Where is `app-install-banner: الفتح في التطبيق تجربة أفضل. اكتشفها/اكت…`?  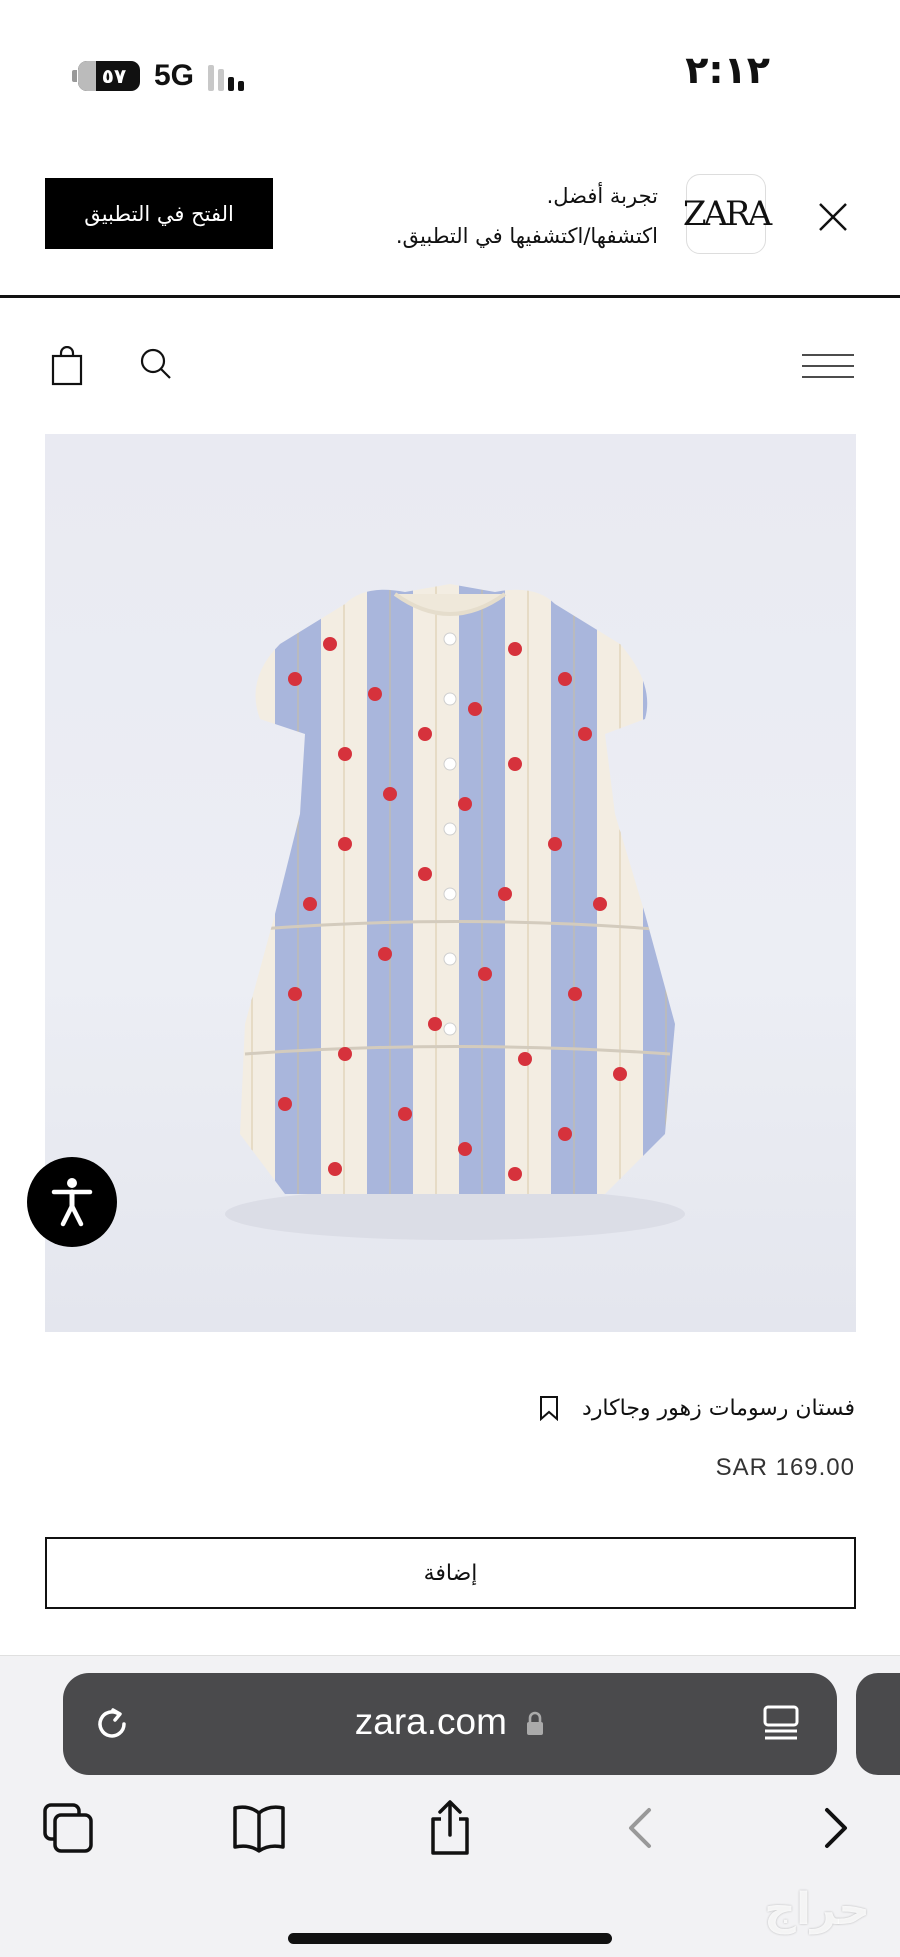
app-install-banner: الفتح في التطبيق تجربة أفضل. اكتشفها/اكت… is located at coordinates (450, 219).